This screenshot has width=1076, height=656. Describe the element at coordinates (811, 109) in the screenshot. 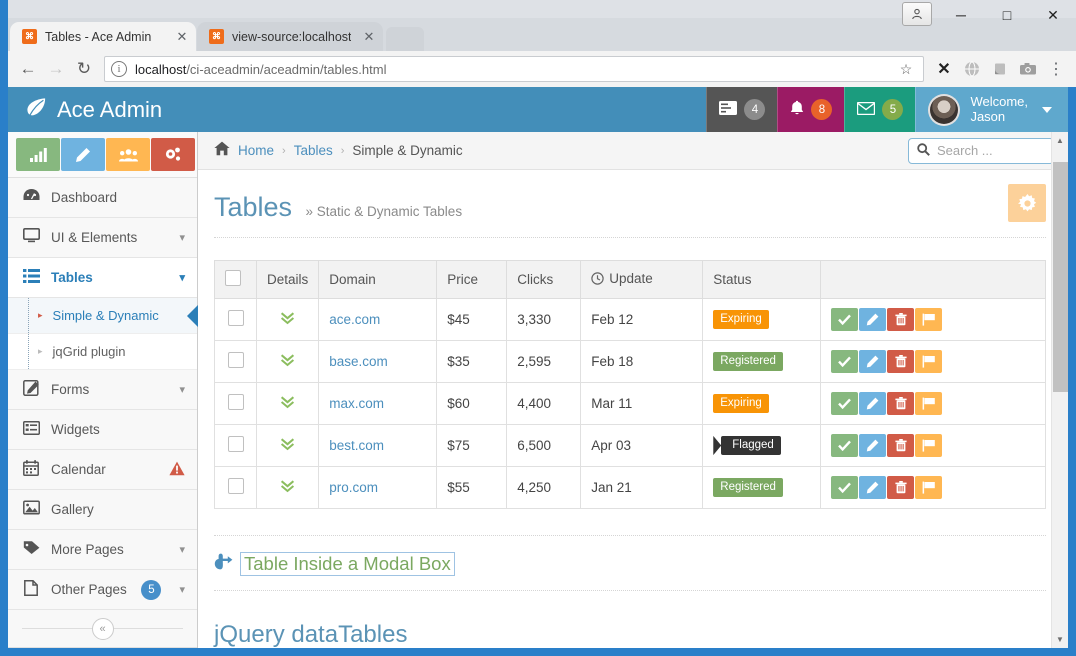

I see `notifications-menu: 8` at that location.